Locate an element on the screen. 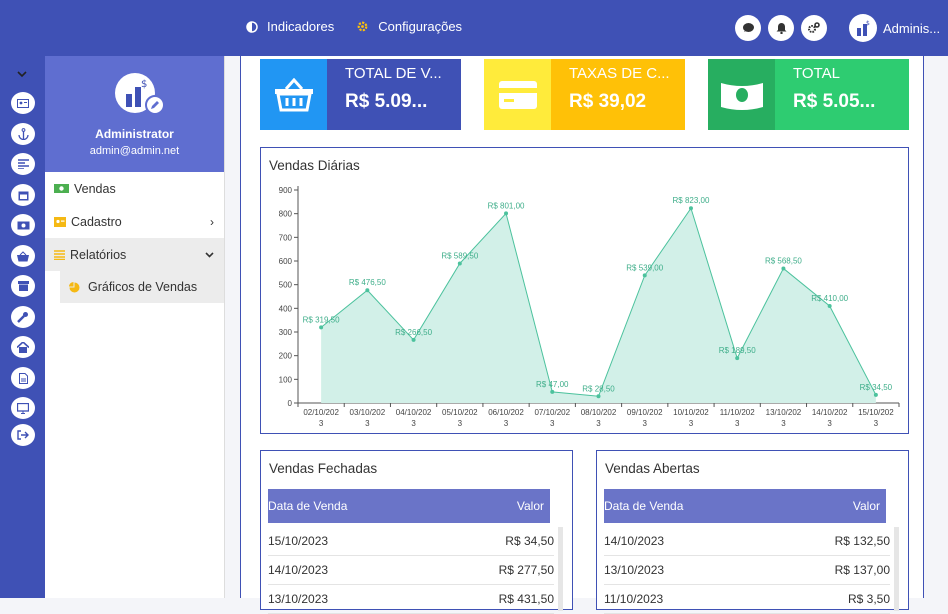  x-tick-label: 14/10/202 3 is located at coordinates (830, 418).